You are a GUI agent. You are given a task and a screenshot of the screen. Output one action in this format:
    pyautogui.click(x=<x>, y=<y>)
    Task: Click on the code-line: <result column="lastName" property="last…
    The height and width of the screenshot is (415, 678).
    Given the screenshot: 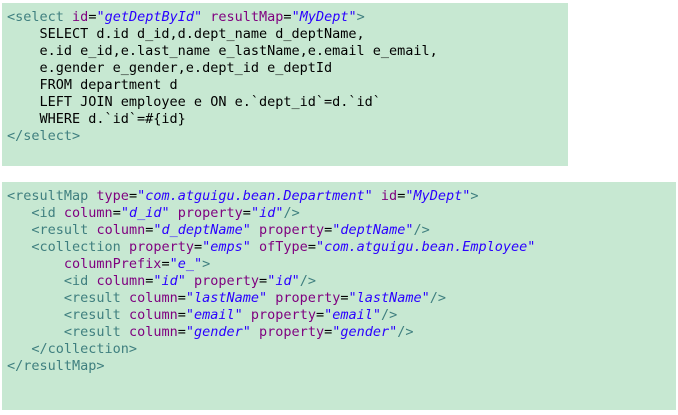 What is the action you would take?
    pyautogui.click(x=341, y=298)
    